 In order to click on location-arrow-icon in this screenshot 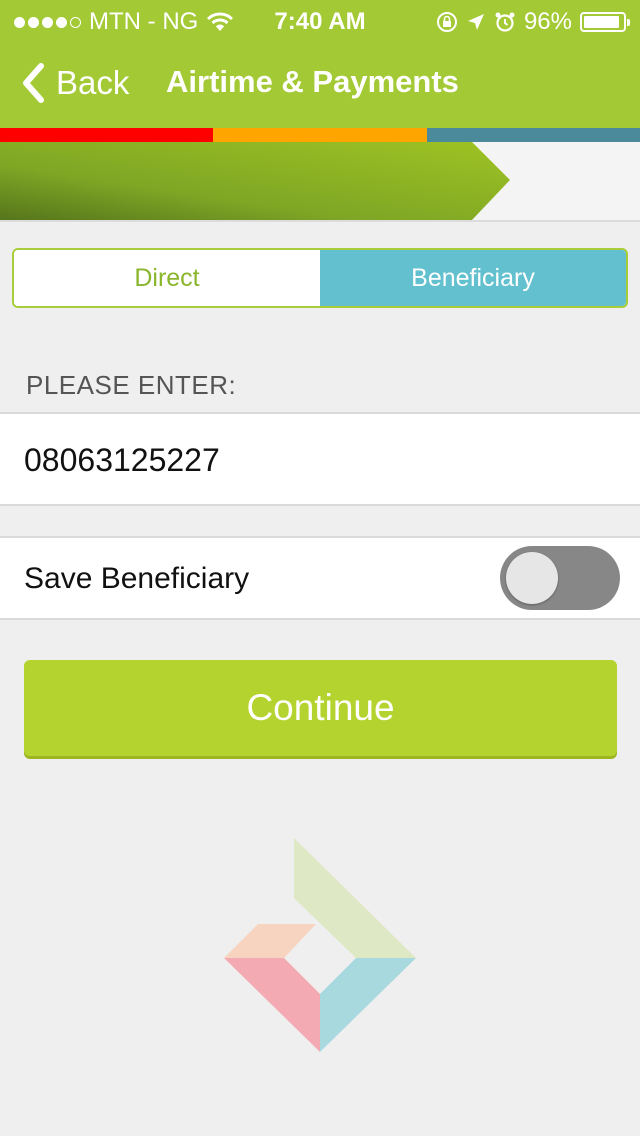, I will do `click(475, 22)`.